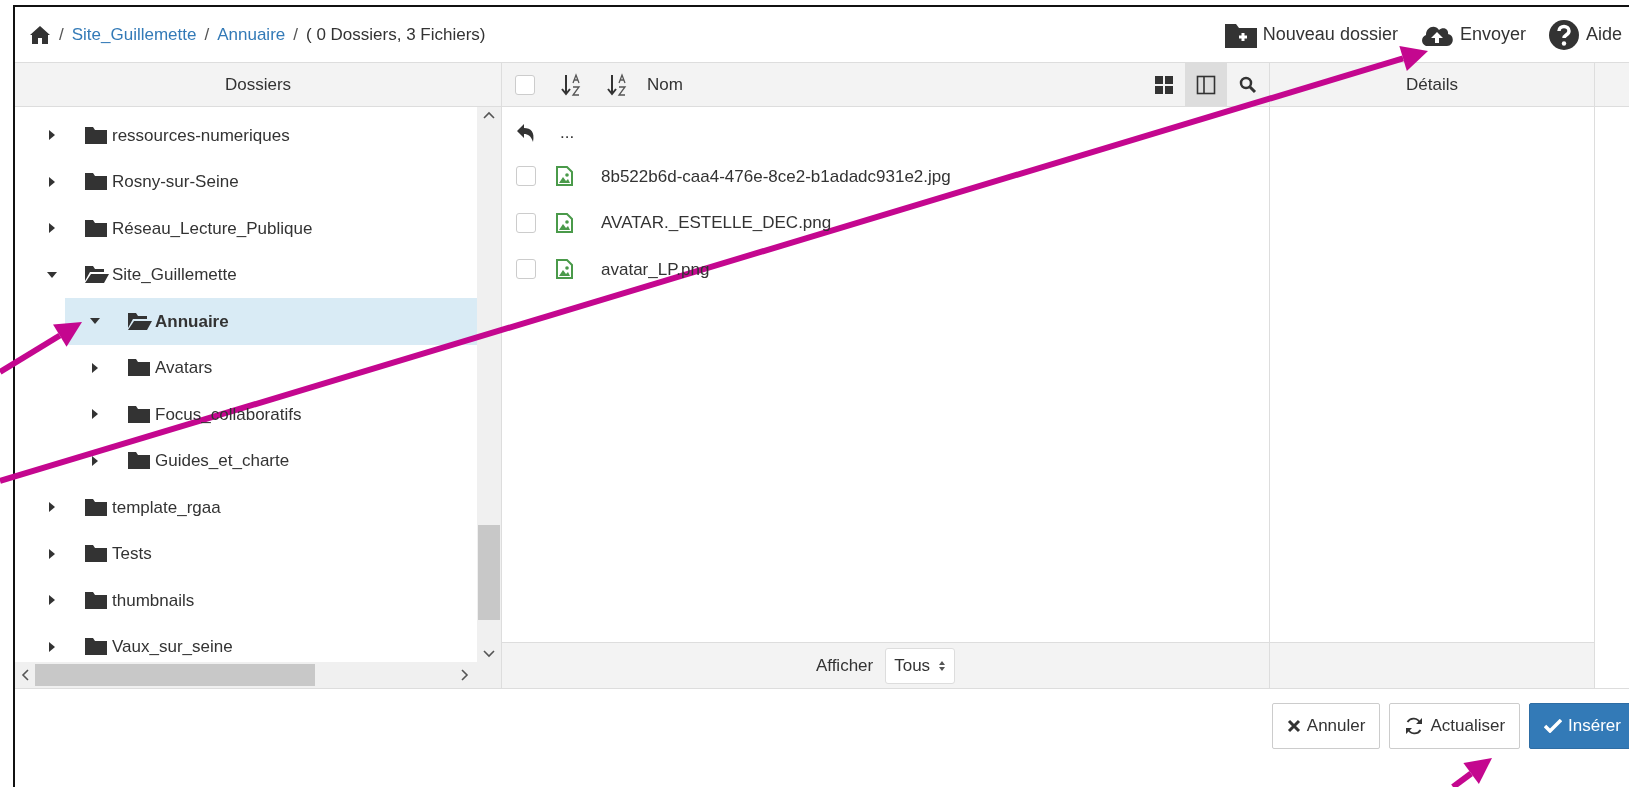 Image resolution: width=1629 pixels, height=787 pixels. I want to click on cancel-button: Annuler, so click(1326, 726).